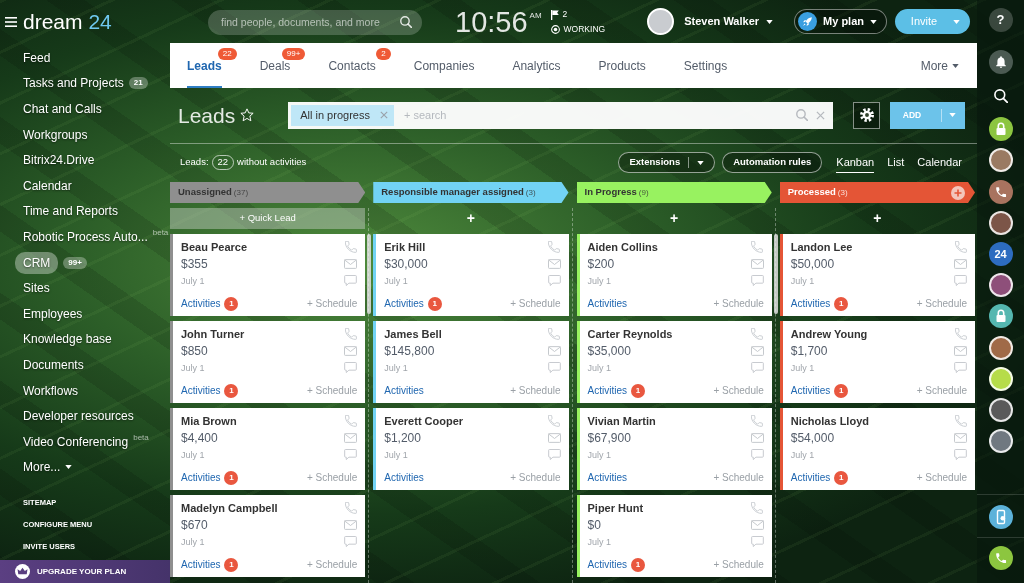 The width and height of the screenshot is (1024, 583). What do you see at coordinates (268, 362) in the screenshot?
I see `lead-card: John Turner $850 July 1 Activities 1 + Schedule` at bounding box center [268, 362].